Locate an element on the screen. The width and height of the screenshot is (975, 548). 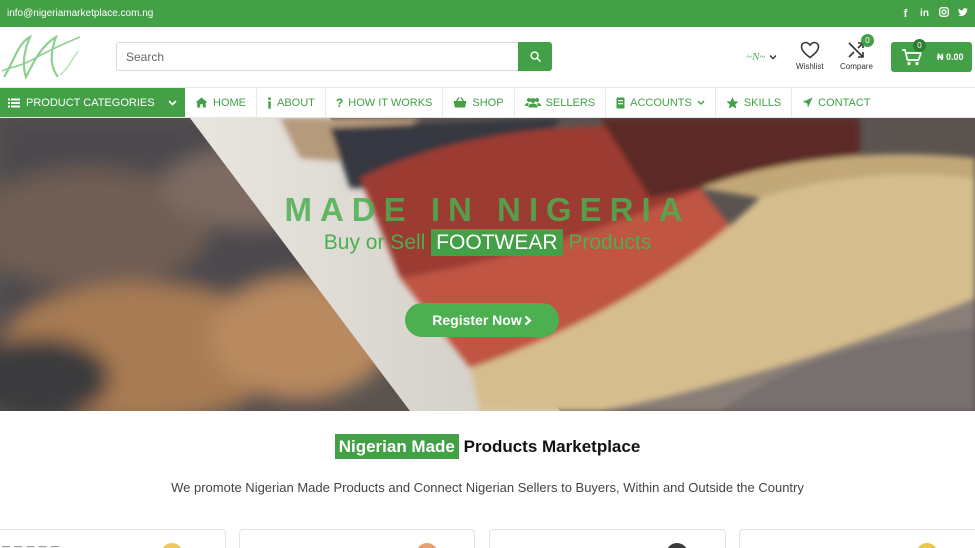
section-title: Nigerian Made Products Marketplace is located at coordinates (487, 446).